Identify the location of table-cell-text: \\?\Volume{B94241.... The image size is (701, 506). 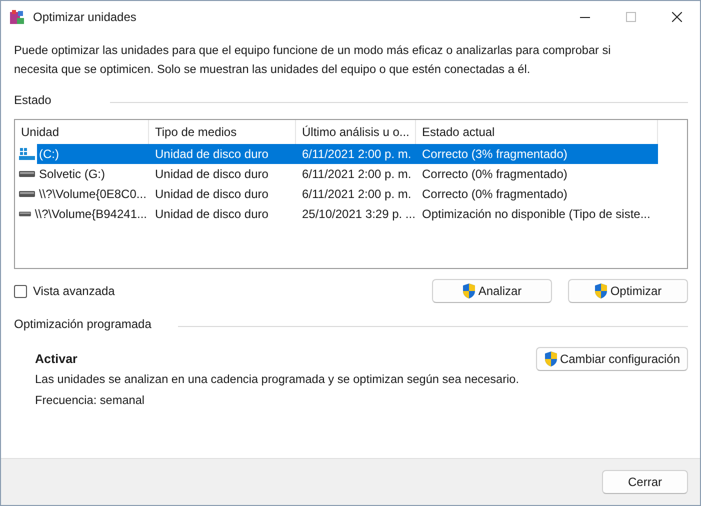
(91, 214).